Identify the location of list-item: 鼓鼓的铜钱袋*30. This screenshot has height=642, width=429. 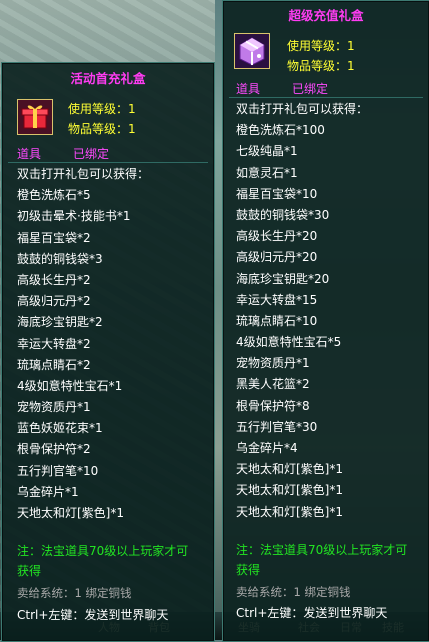
(283, 214).